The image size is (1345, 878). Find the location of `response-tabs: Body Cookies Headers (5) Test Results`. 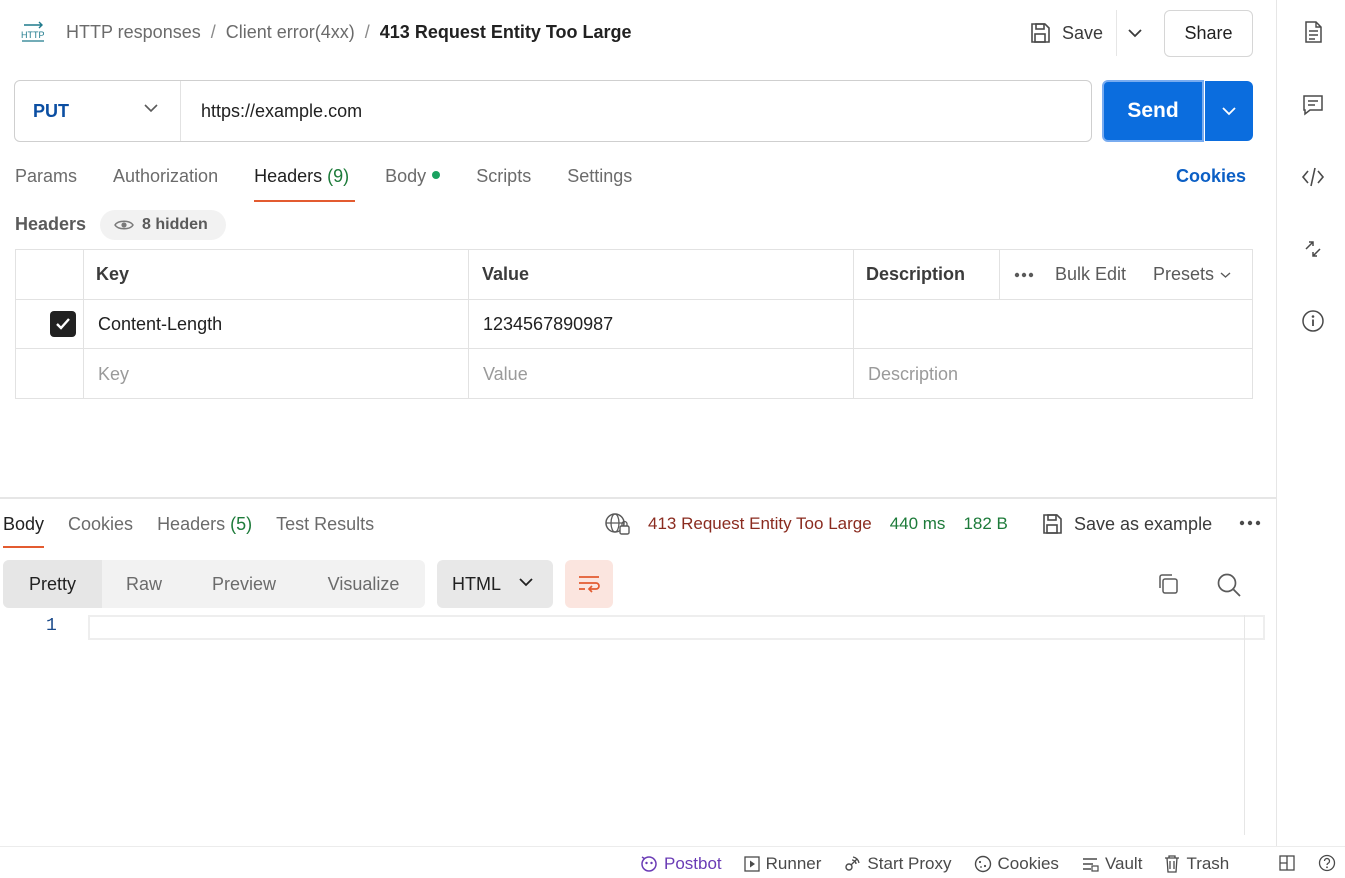

response-tabs: Body Cookies Headers (5) Test Results is located at coordinates (200, 528).